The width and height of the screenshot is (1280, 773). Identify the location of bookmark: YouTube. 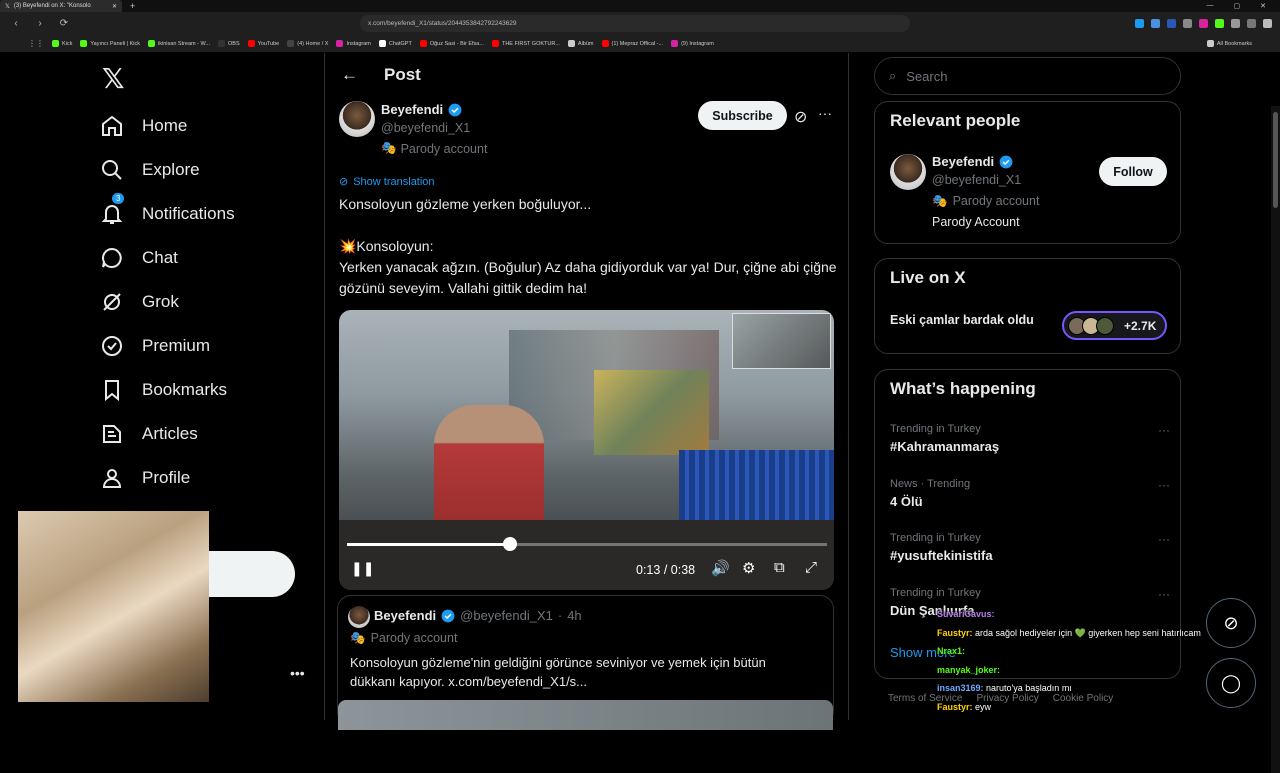
(264, 43).